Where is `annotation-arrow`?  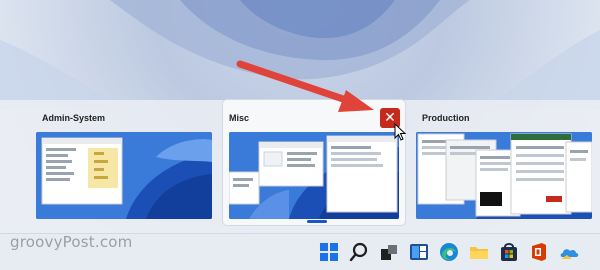 annotation-arrow is located at coordinates (305, 86).